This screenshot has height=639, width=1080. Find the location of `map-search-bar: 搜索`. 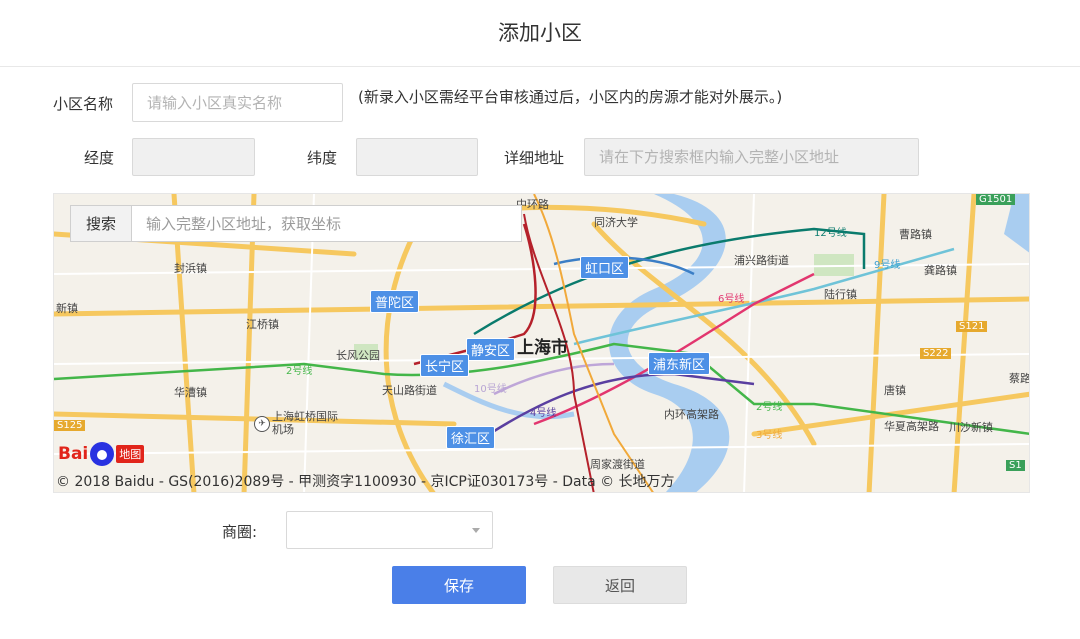

map-search-bar: 搜索 is located at coordinates (296, 223).